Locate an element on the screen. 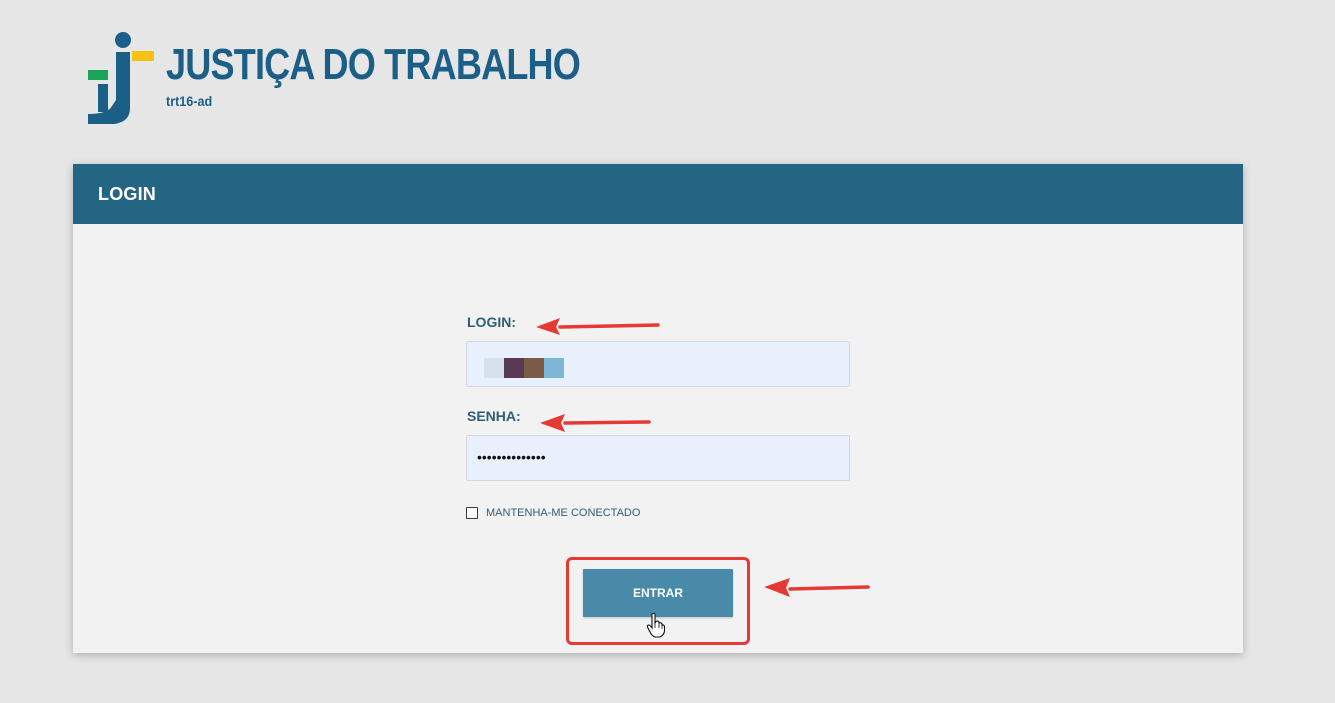  password-label: SENHA: is located at coordinates (494, 416).